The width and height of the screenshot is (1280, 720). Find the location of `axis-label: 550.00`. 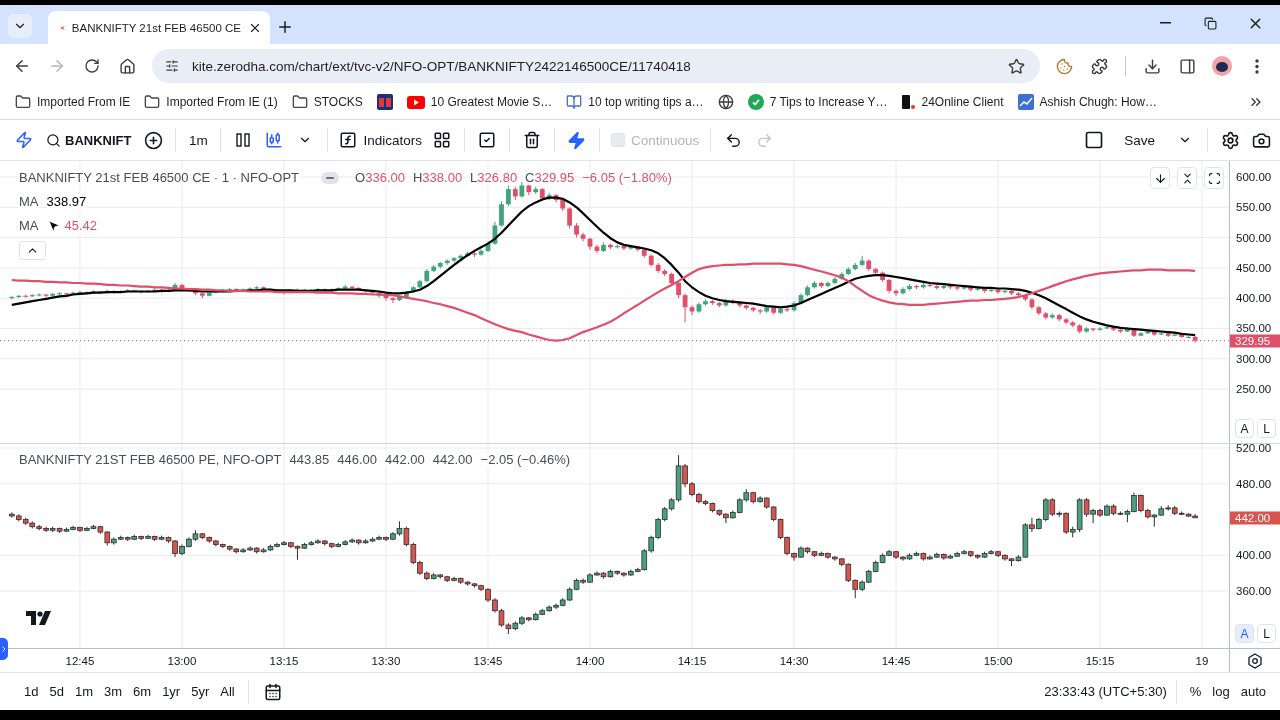

axis-label: 550.00 is located at coordinates (1254, 207).